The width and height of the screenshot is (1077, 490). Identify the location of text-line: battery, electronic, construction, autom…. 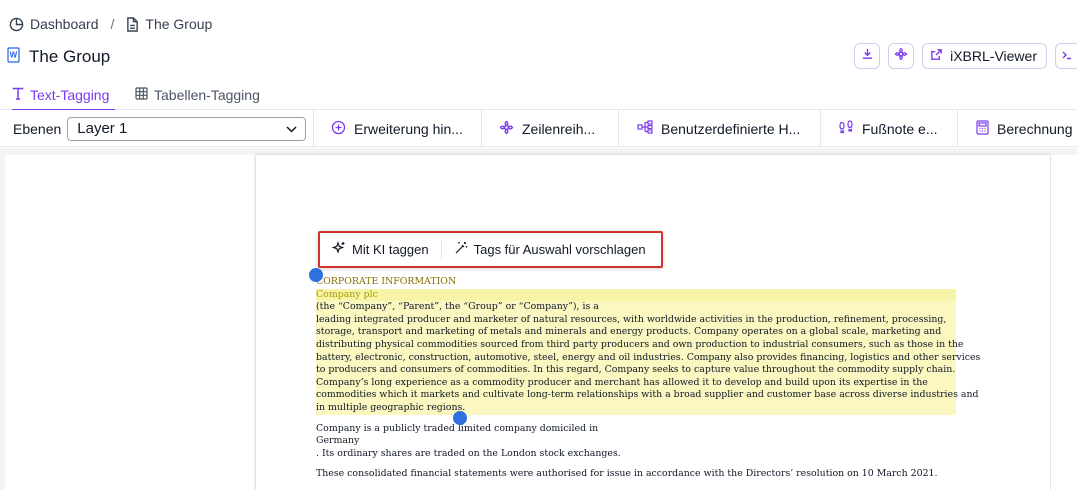
(648, 358).